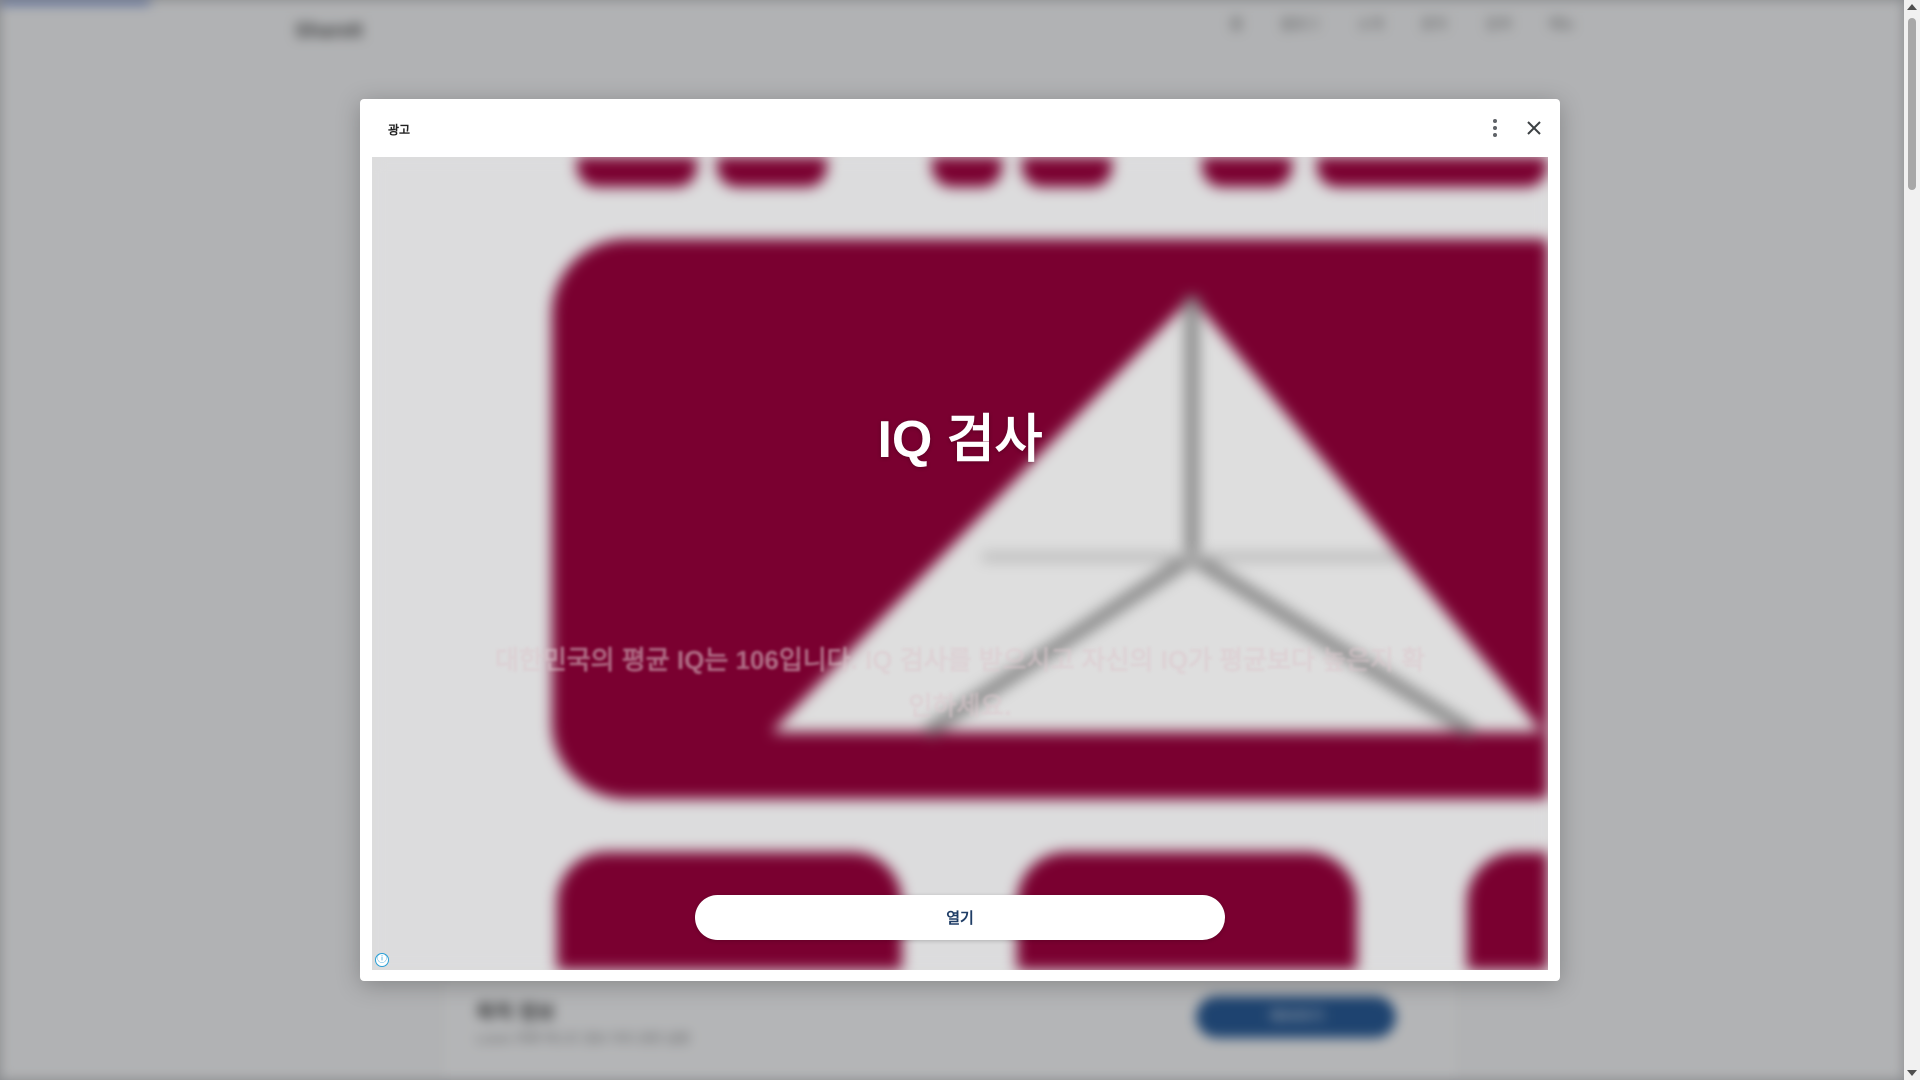 The width and height of the screenshot is (1920, 1080). Describe the element at coordinates (399, 130) in the screenshot. I see `ad-label: 광고` at that location.